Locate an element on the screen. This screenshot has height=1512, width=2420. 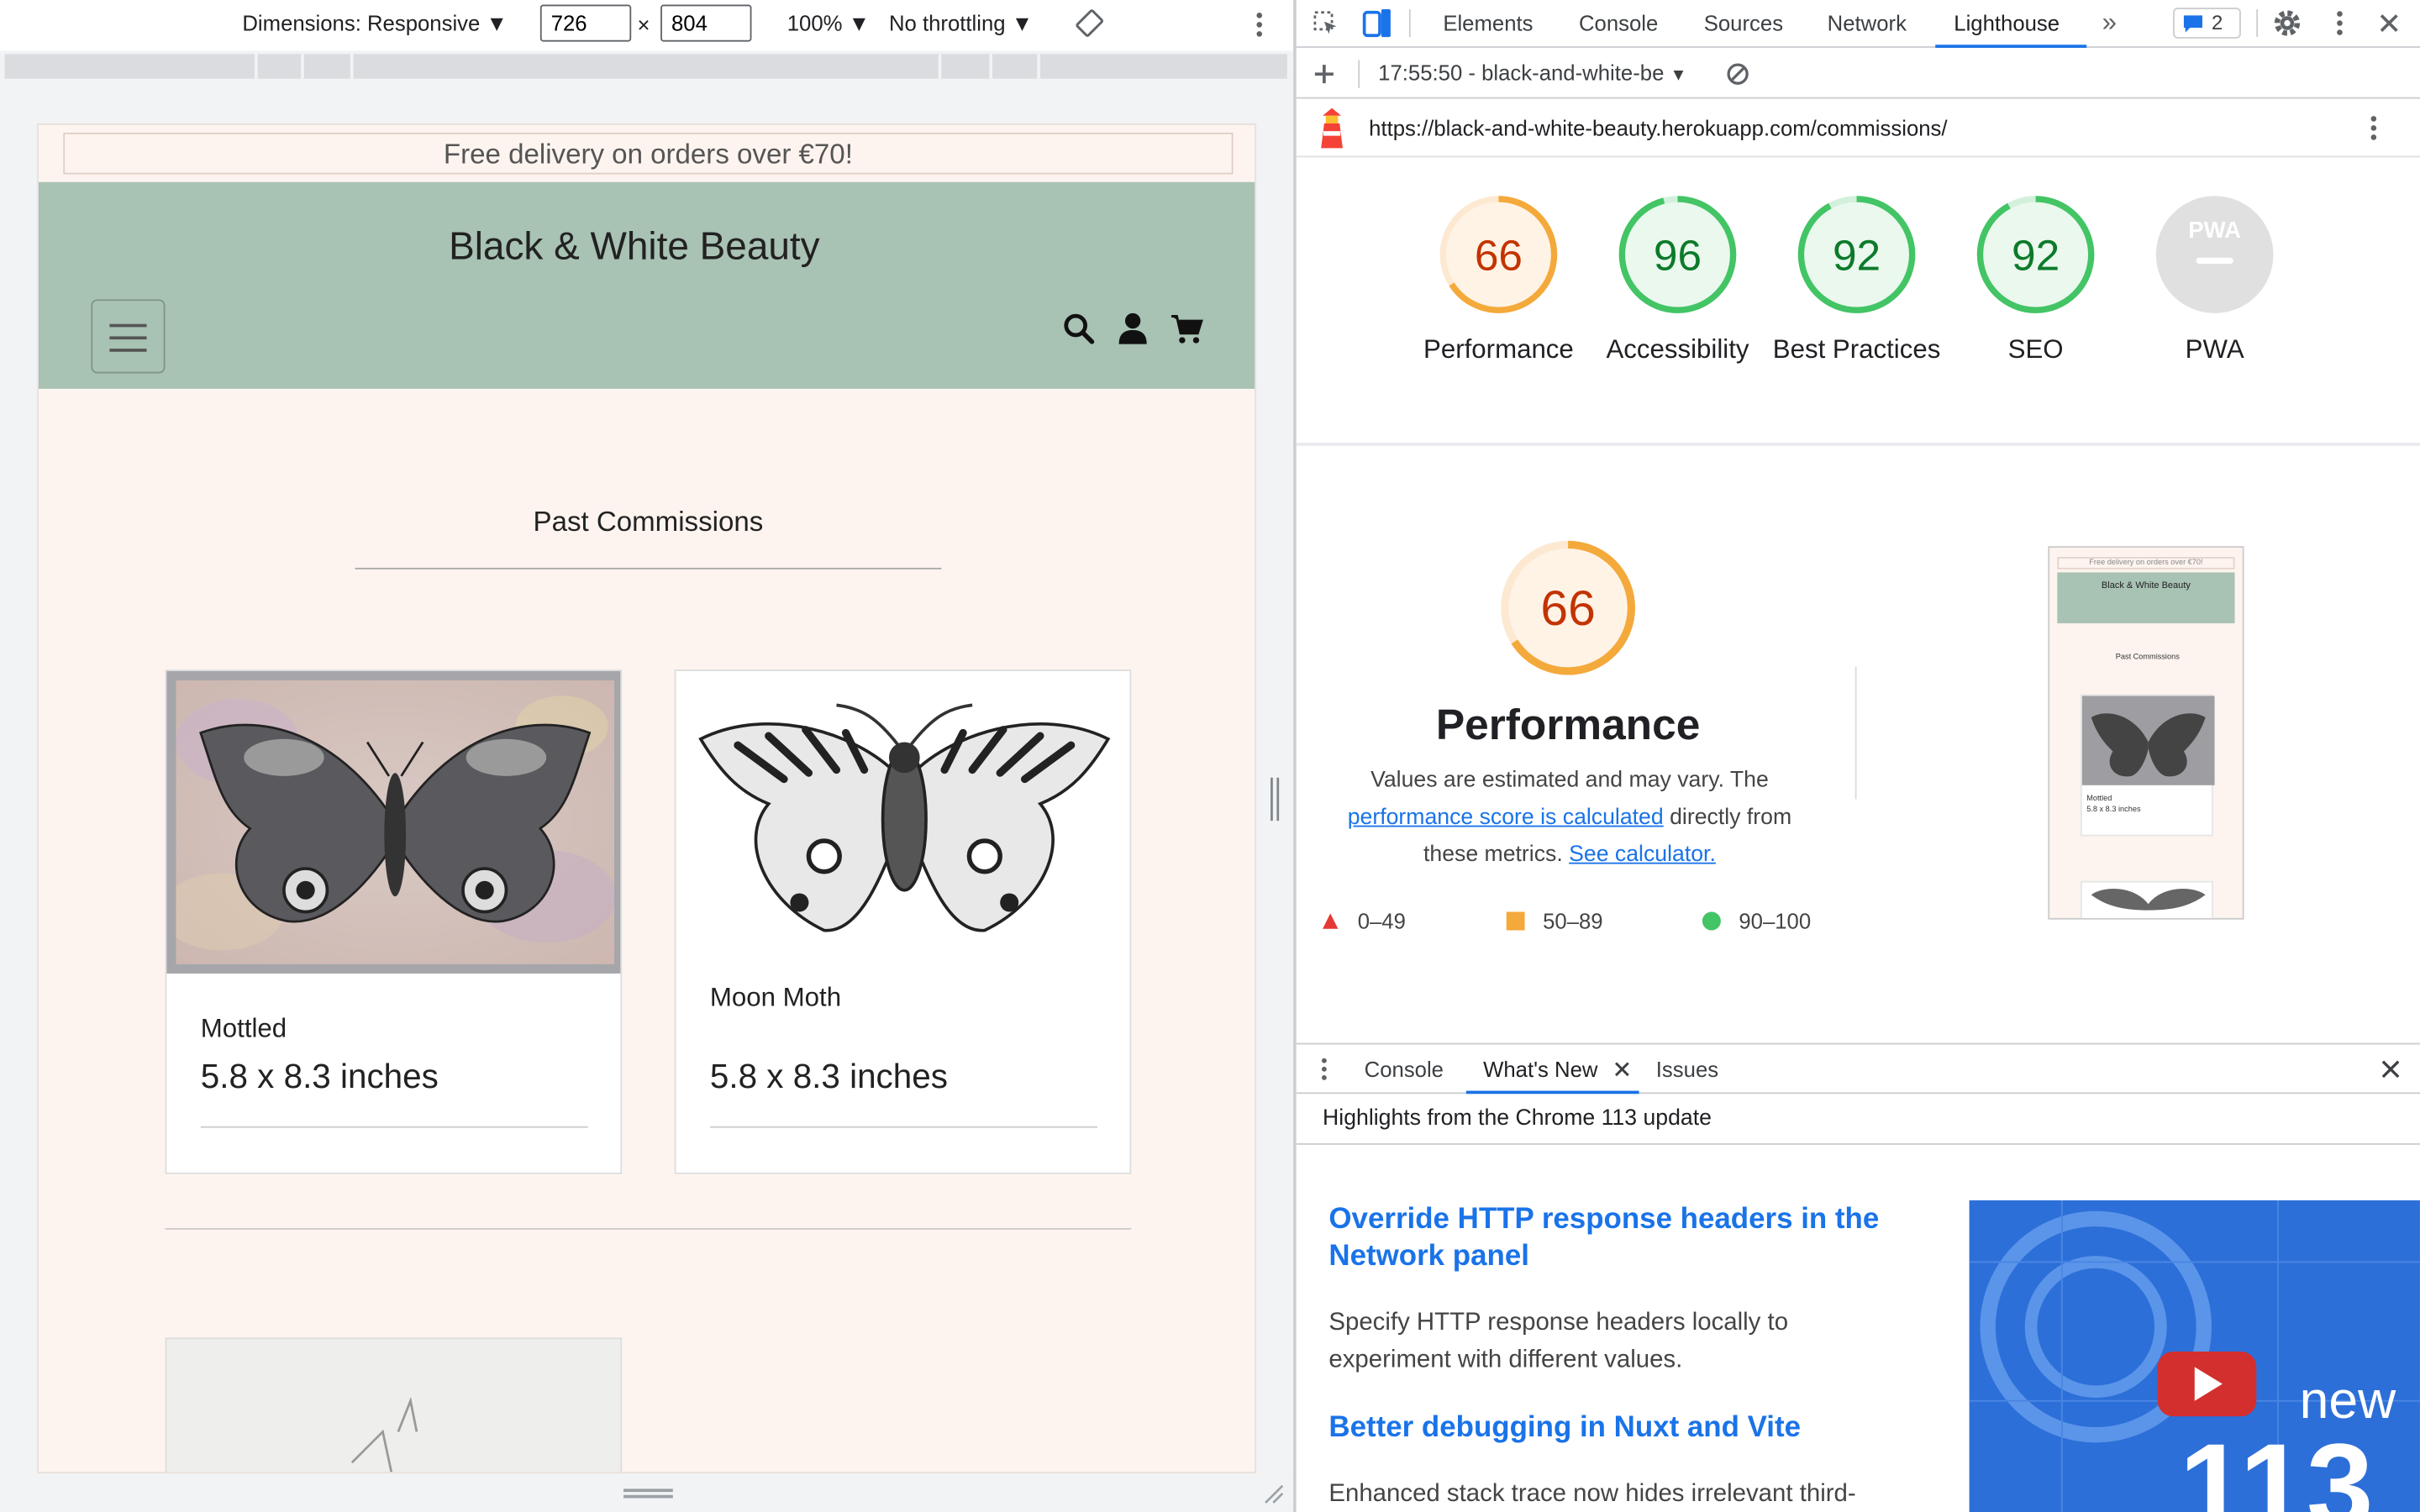
thumb-header: Black & White Beauty is located at coordinates (2146, 598).